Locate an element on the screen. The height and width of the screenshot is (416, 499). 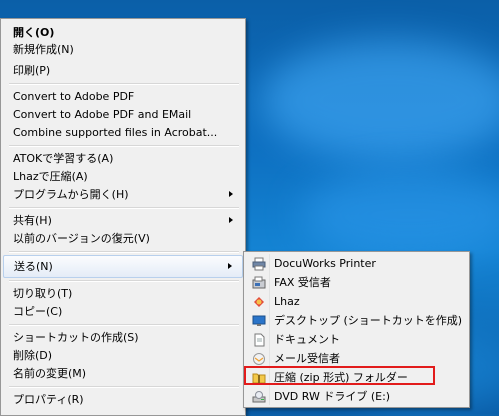
menu-item-open-with: プログラムから開く(H) is located at coordinates (123, 194).